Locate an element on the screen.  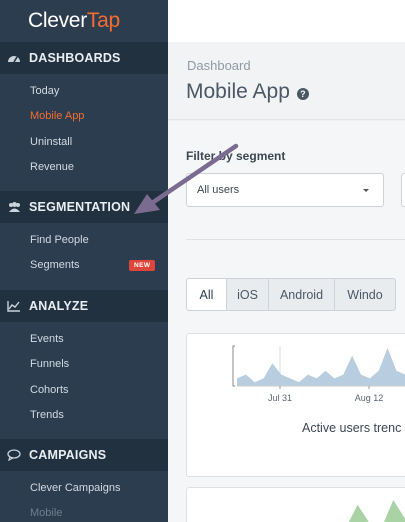
tab-windows: Windo is located at coordinates (365, 294).